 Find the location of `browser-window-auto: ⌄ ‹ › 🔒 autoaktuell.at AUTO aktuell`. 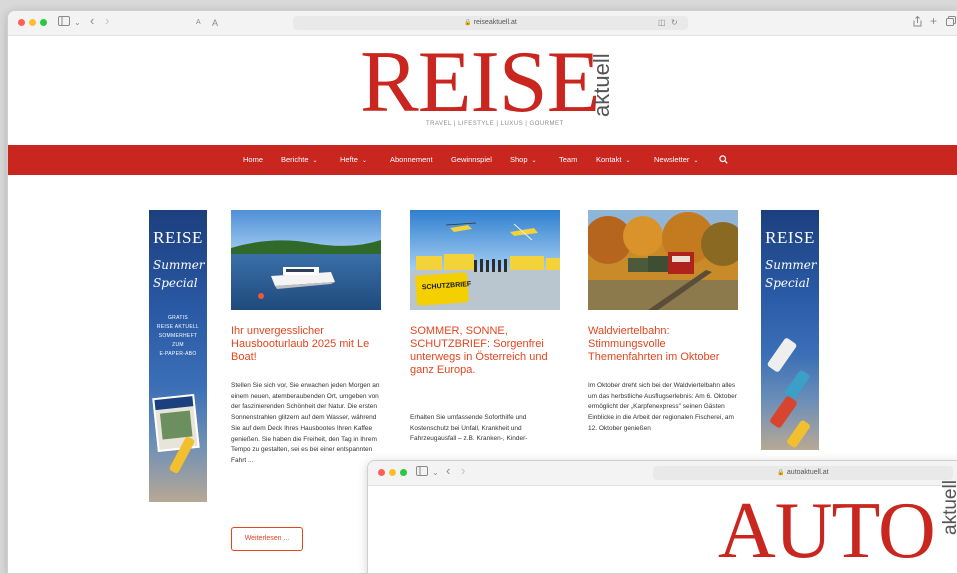

browser-window-auto: ⌄ ‹ › 🔒 autoaktuell.at AUTO aktuell is located at coordinates (662, 517).